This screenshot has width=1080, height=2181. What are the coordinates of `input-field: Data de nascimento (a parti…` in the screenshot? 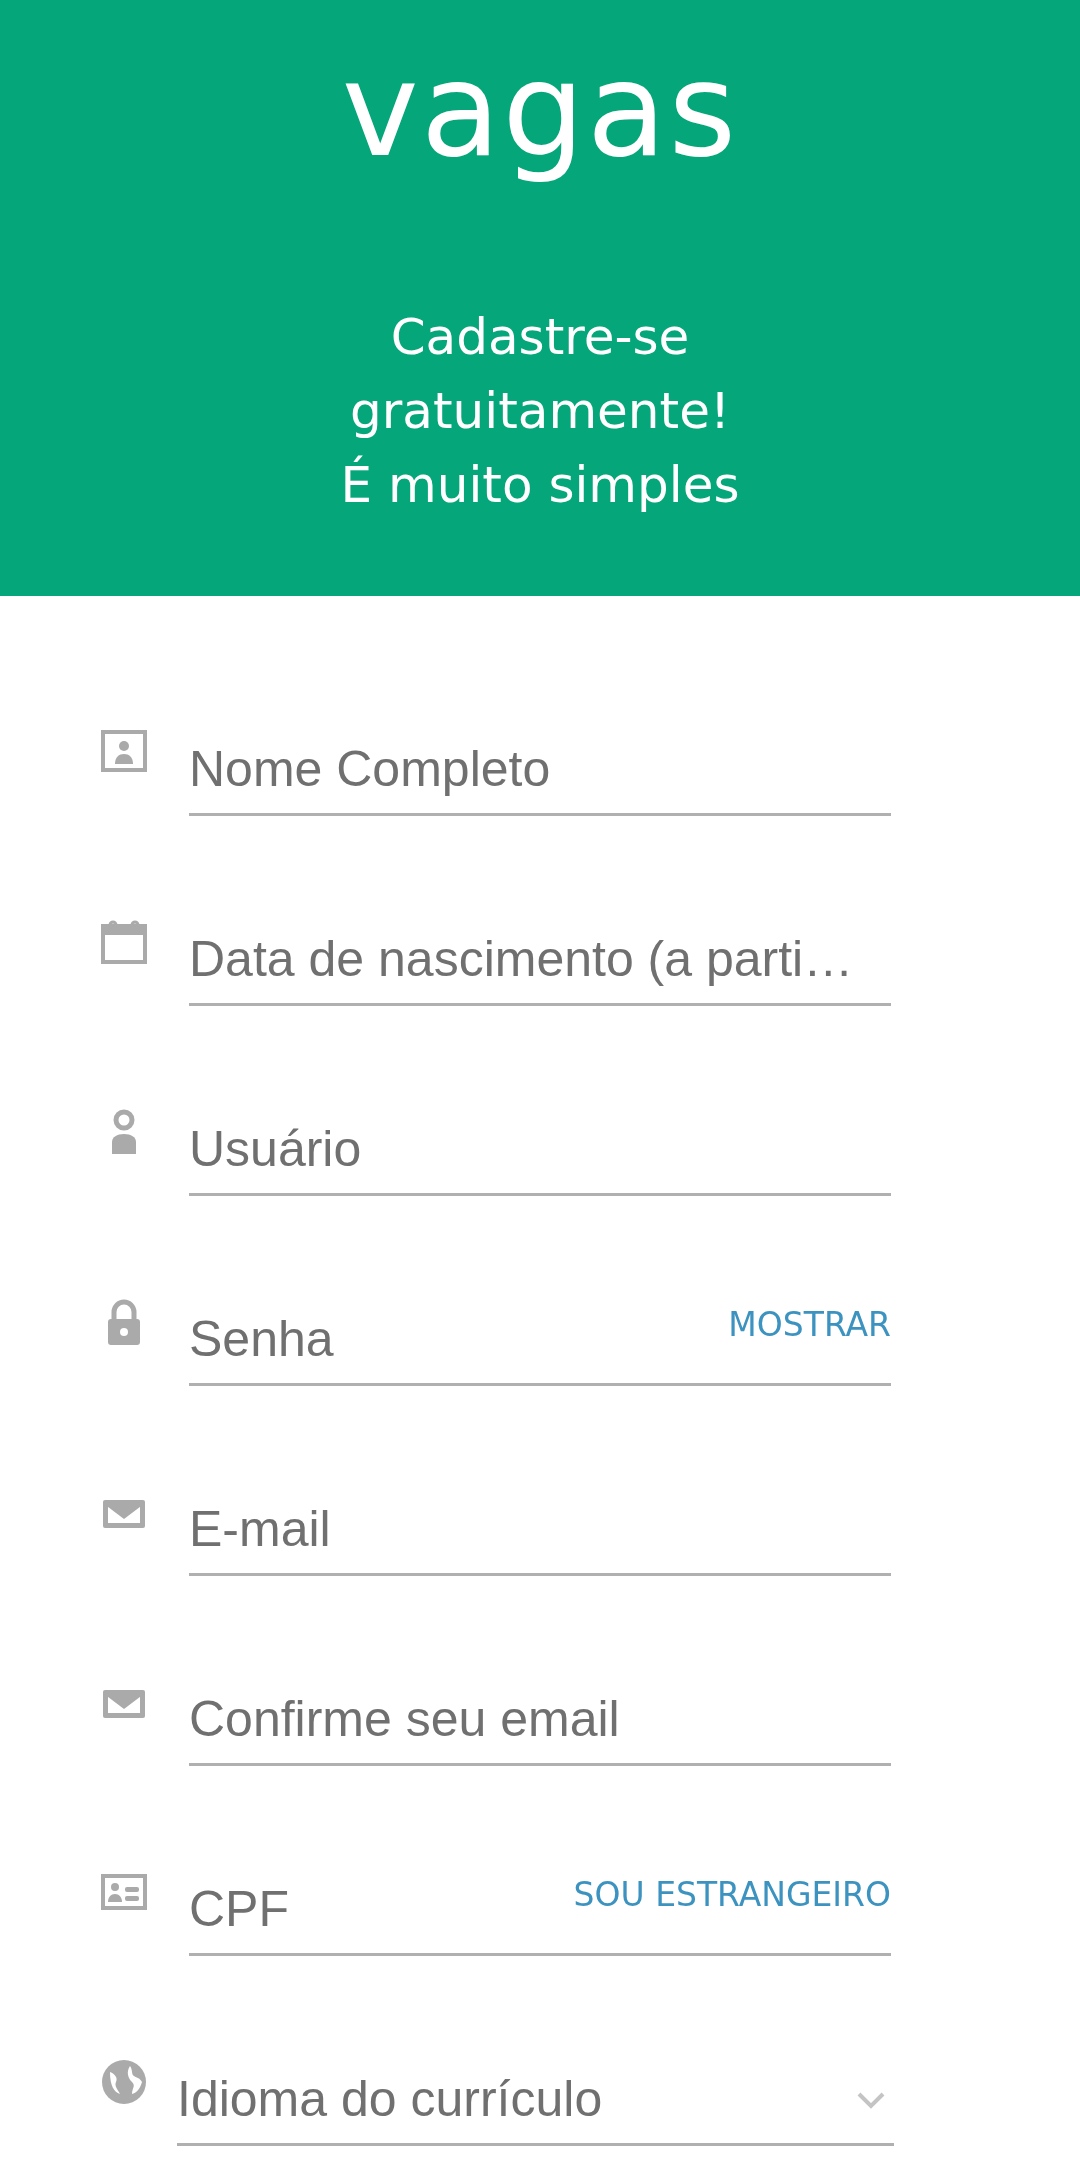 It's located at (540, 959).